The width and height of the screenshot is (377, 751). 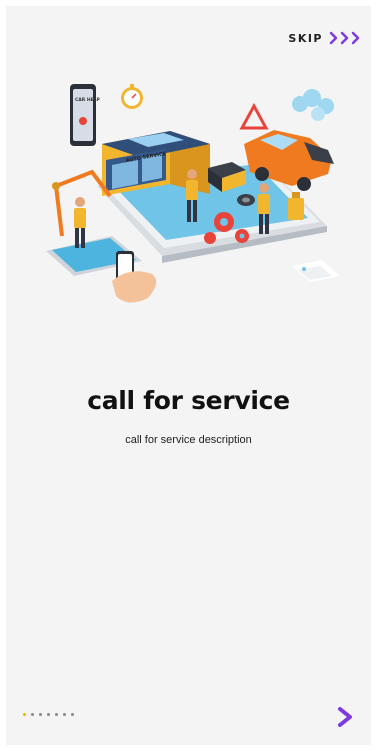 I want to click on skip-label: SKIP, so click(x=305, y=38).